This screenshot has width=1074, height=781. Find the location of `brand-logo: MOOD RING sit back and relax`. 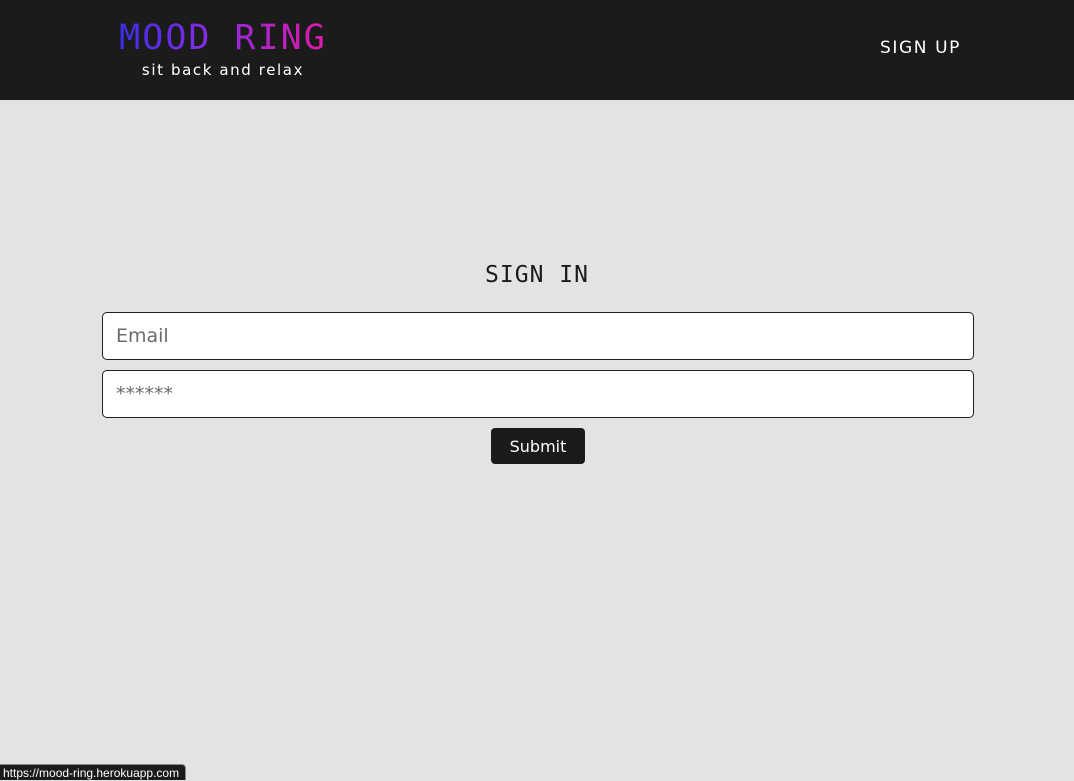

brand-logo: MOOD RING sit back and relax is located at coordinates (223, 49).